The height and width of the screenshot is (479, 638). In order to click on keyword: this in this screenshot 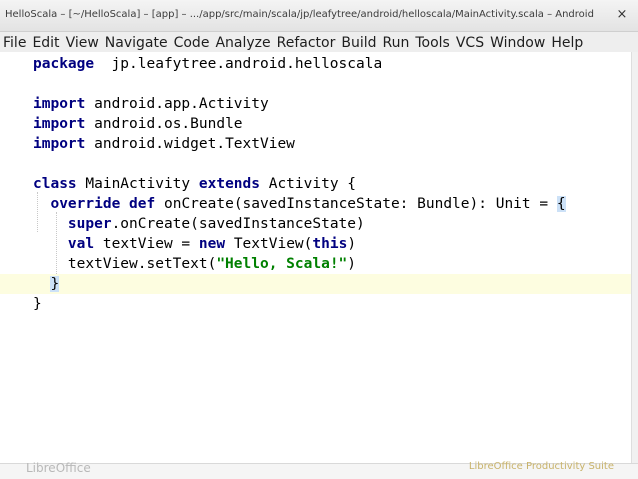, I will do `click(330, 244)`.